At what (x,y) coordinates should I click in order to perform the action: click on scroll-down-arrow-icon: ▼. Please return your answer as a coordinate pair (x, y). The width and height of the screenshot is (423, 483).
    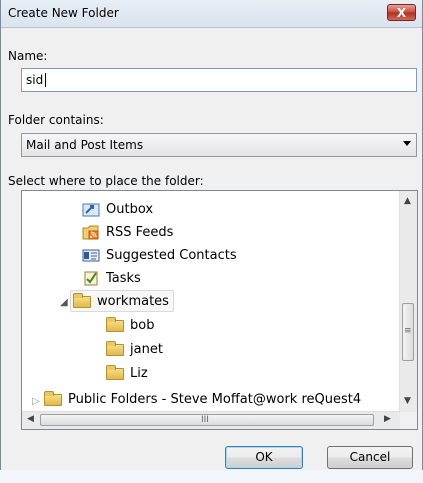
    Looking at the image, I should click on (407, 401).